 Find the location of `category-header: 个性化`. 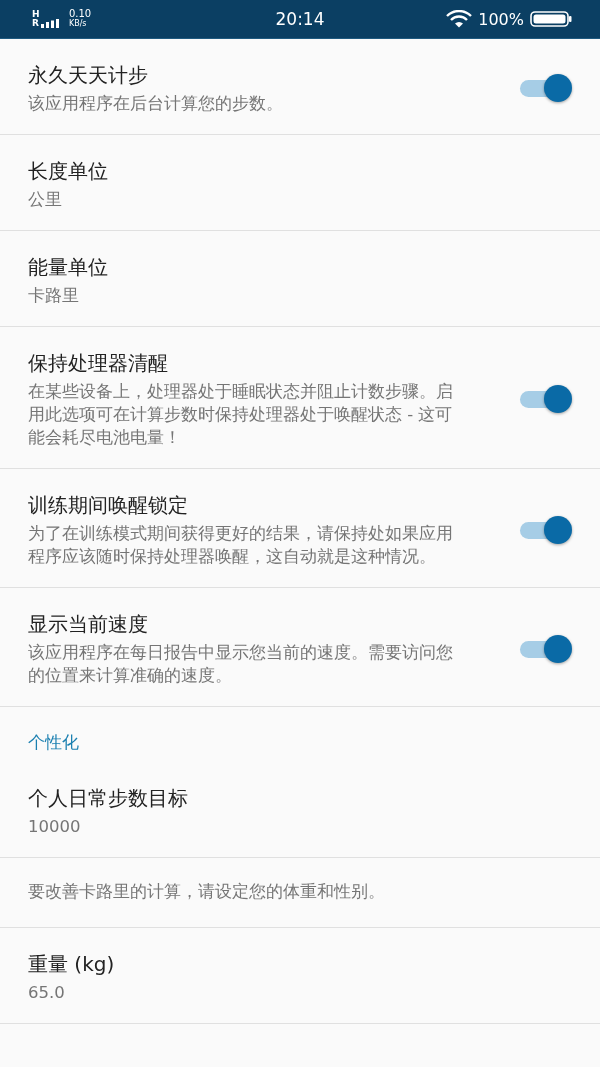

category-header: 个性化 is located at coordinates (53, 742).